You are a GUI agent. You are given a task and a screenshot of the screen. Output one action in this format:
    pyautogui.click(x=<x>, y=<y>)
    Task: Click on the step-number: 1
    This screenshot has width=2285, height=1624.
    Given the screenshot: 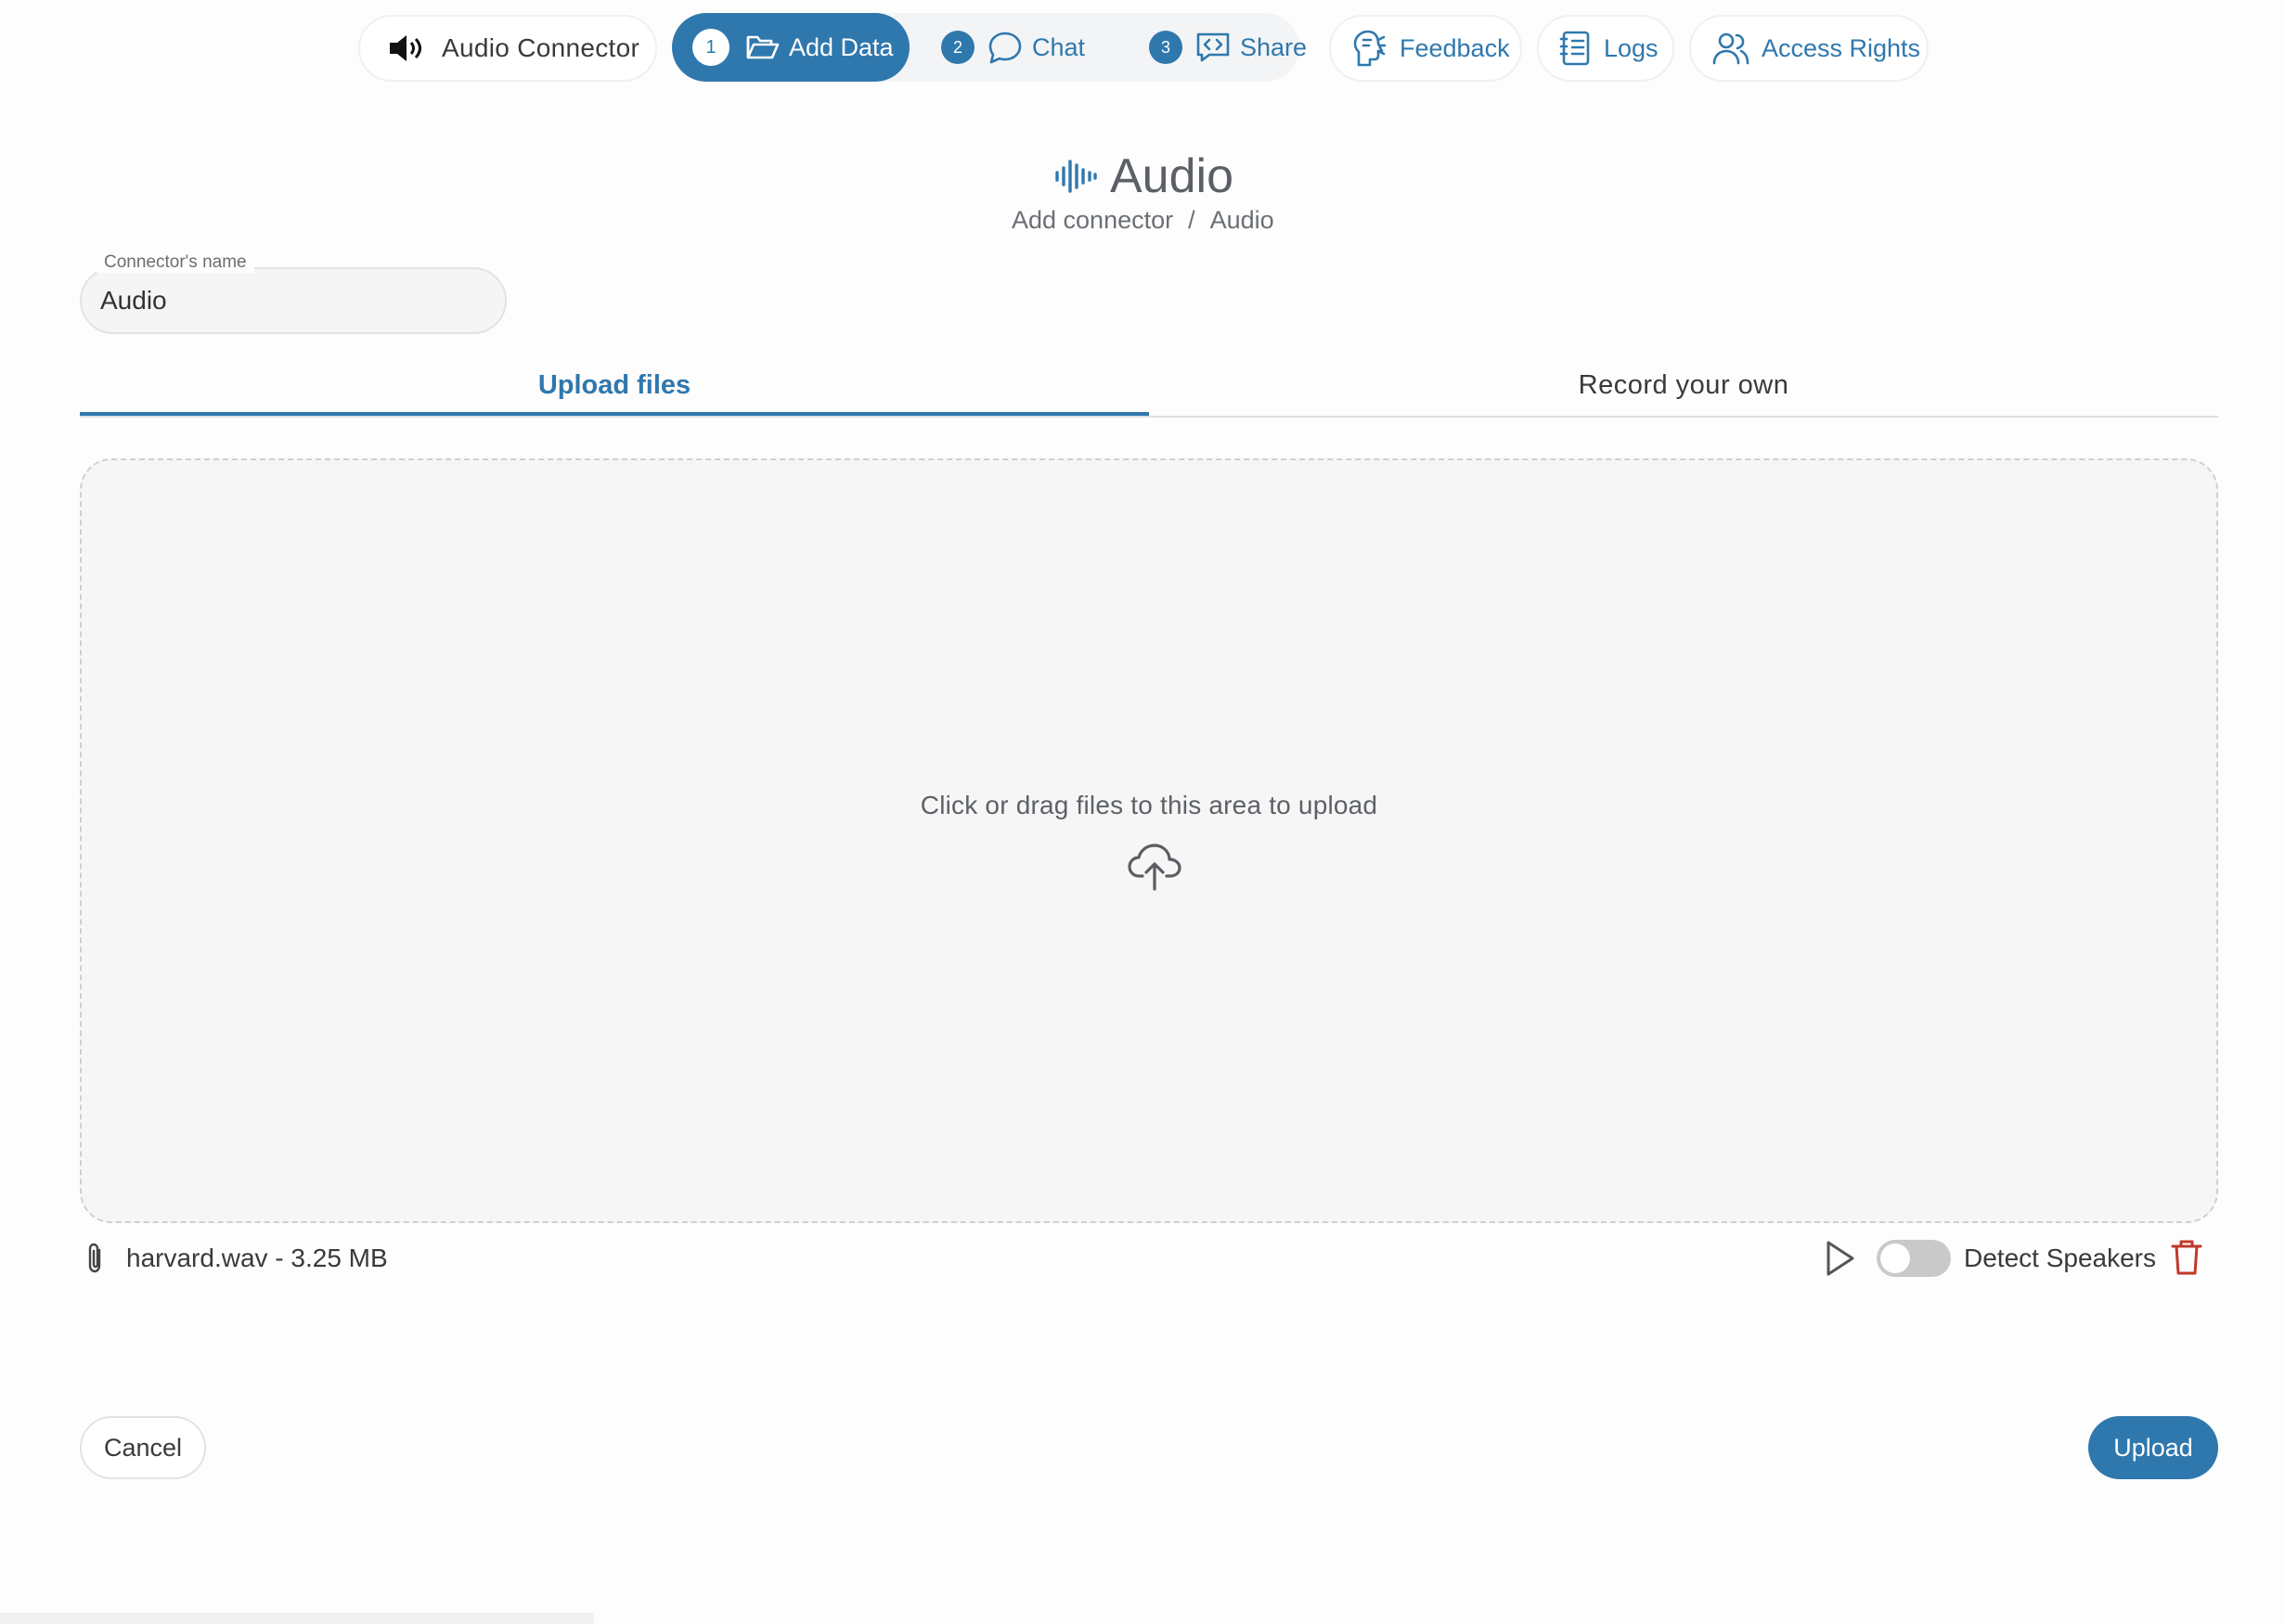 What is the action you would take?
    pyautogui.click(x=710, y=48)
    